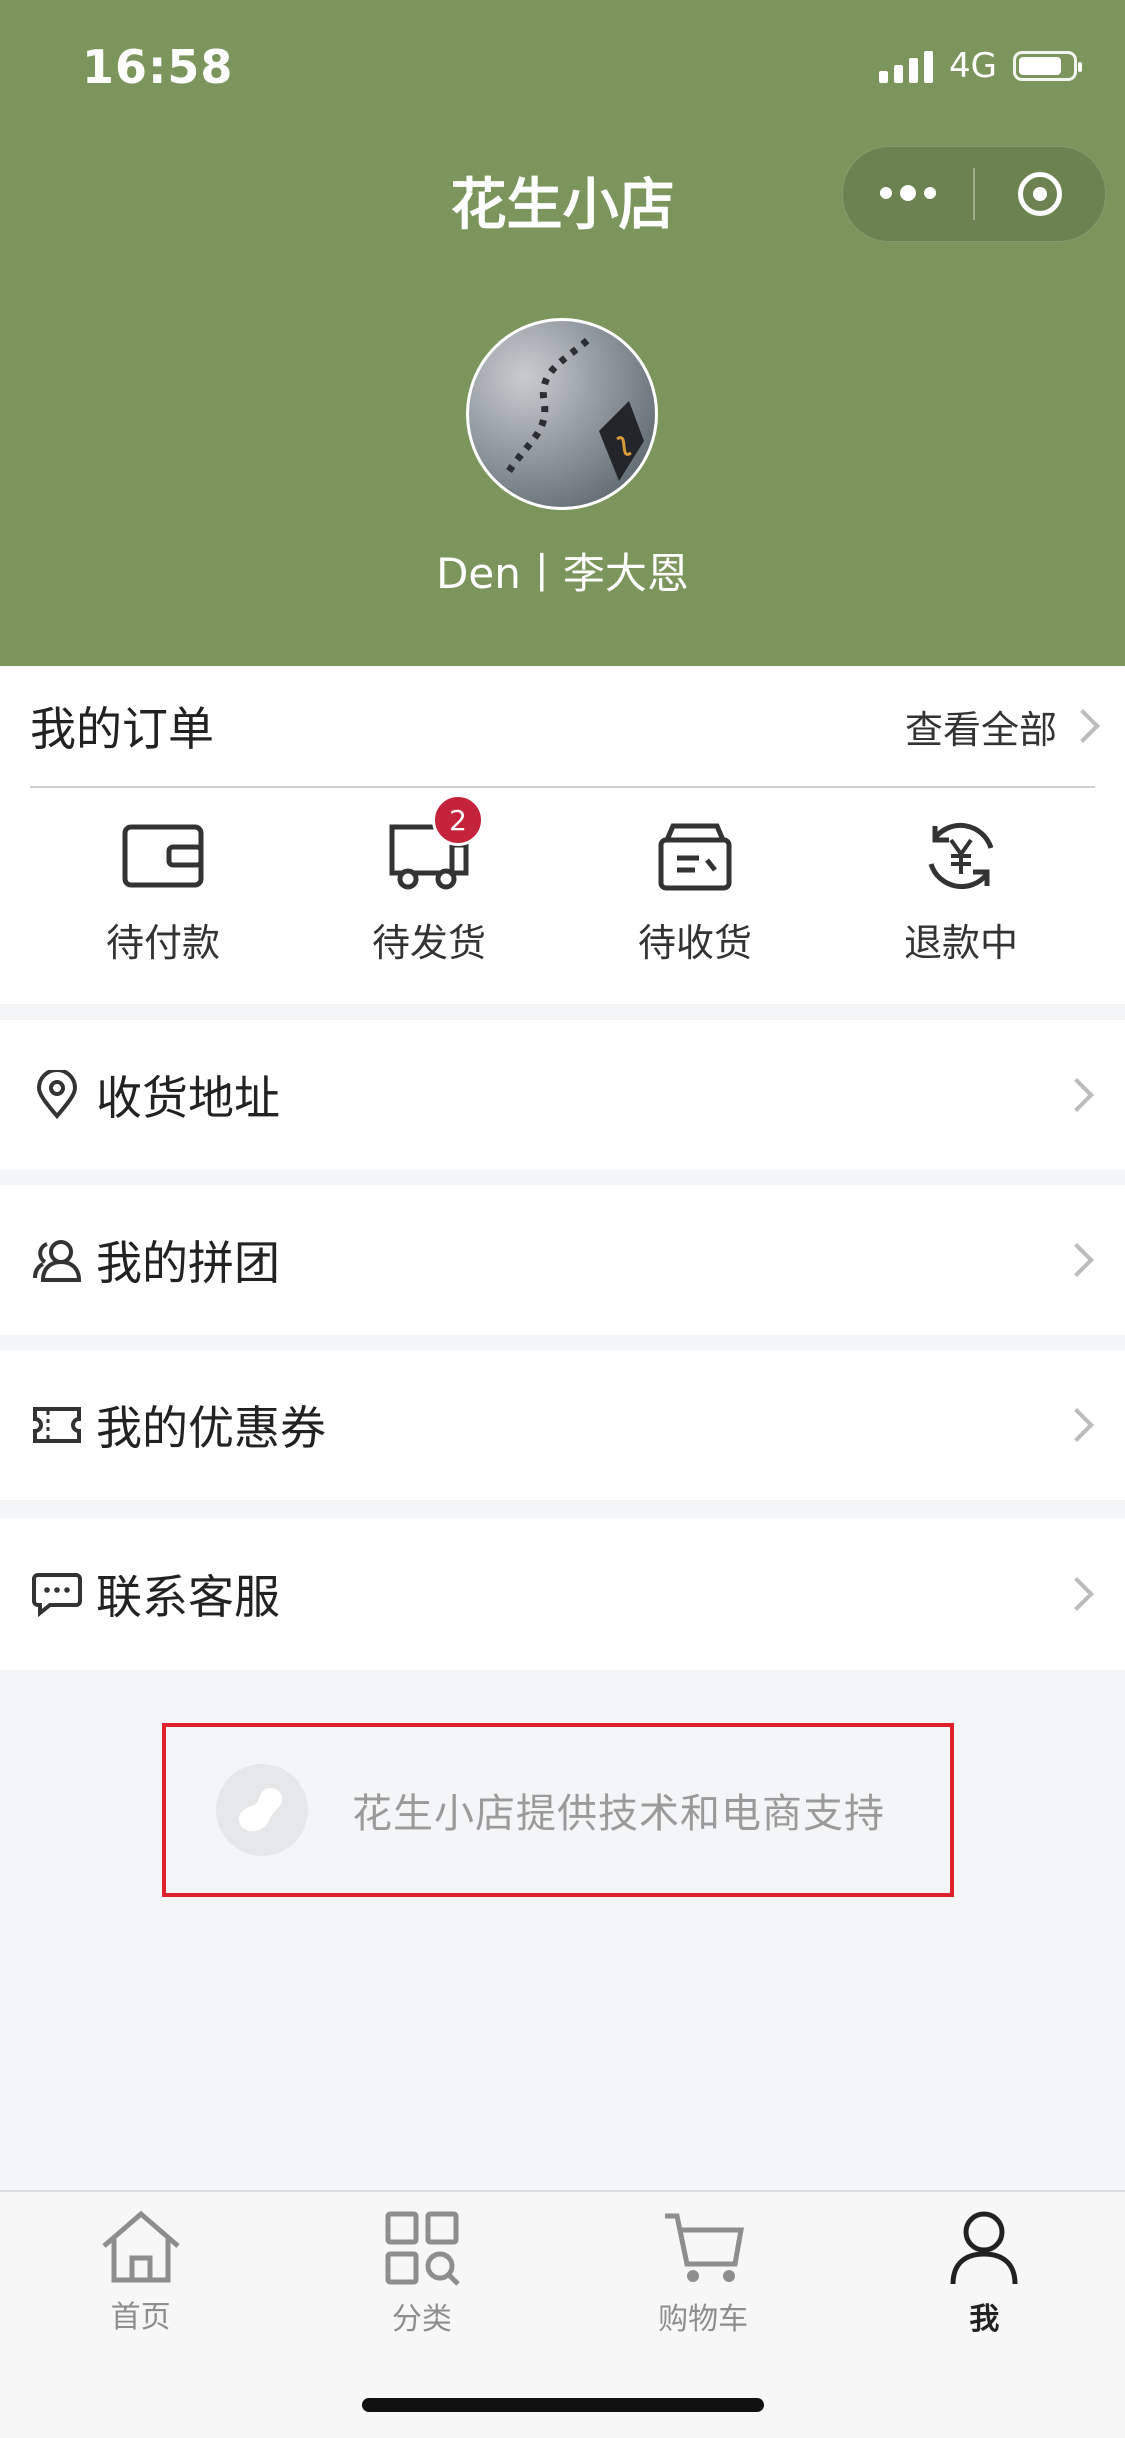 Image resolution: width=1125 pixels, height=2438 pixels. Describe the element at coordinates (961, 856) in the screenshot. I see `refund-icon` at that location.